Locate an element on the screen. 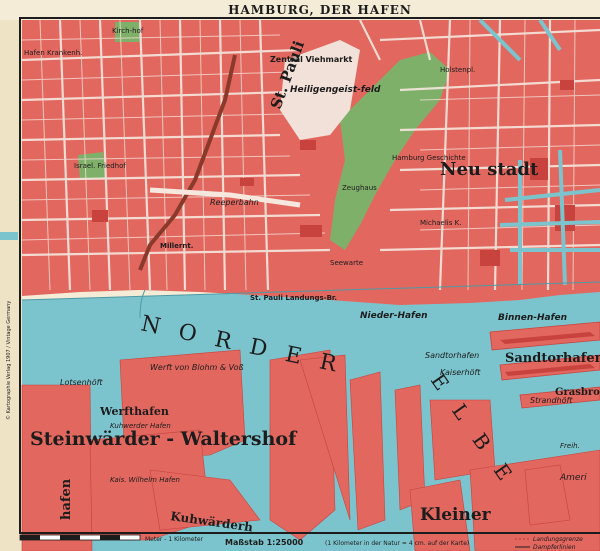  label-michaelis: Michaelis K. is located at coordinates (440, 223).